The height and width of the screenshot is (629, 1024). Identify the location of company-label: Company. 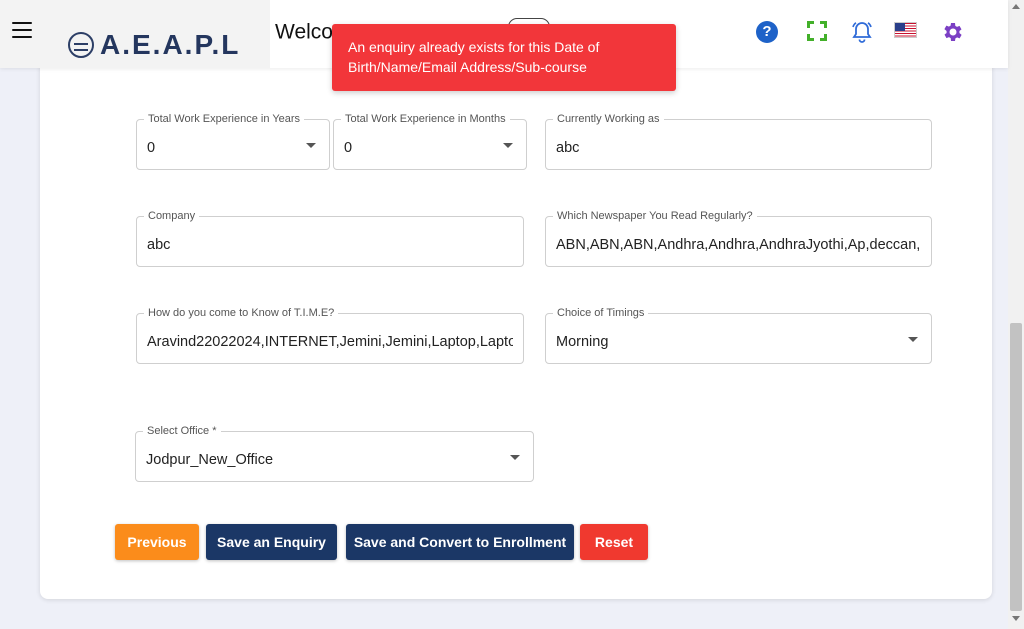
(172, 216).